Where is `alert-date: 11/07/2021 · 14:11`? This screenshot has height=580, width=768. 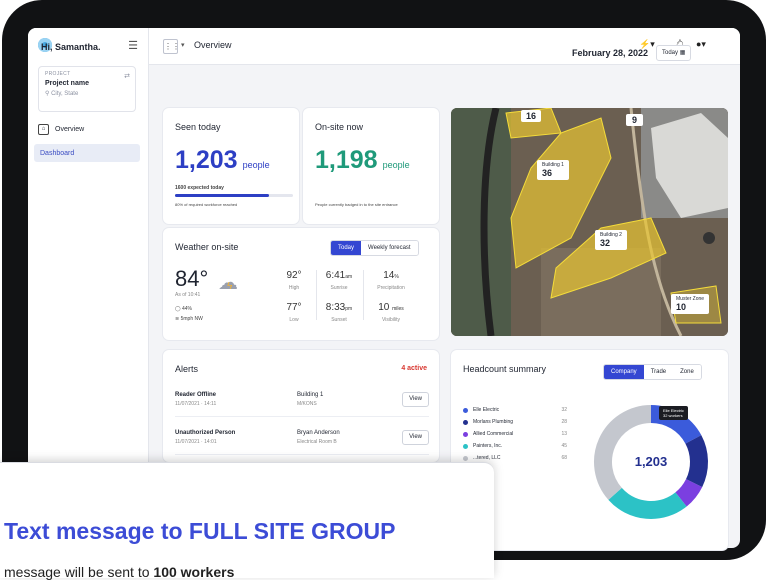 alert-date: 11/07/2021 · 14:11 is located at coordinates (196, 404).